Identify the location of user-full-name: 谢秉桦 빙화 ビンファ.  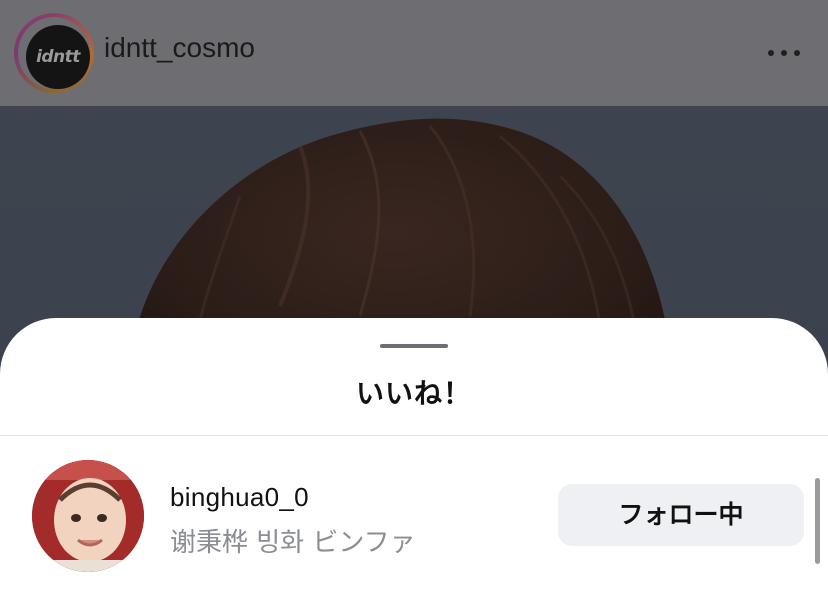
(293, 543).